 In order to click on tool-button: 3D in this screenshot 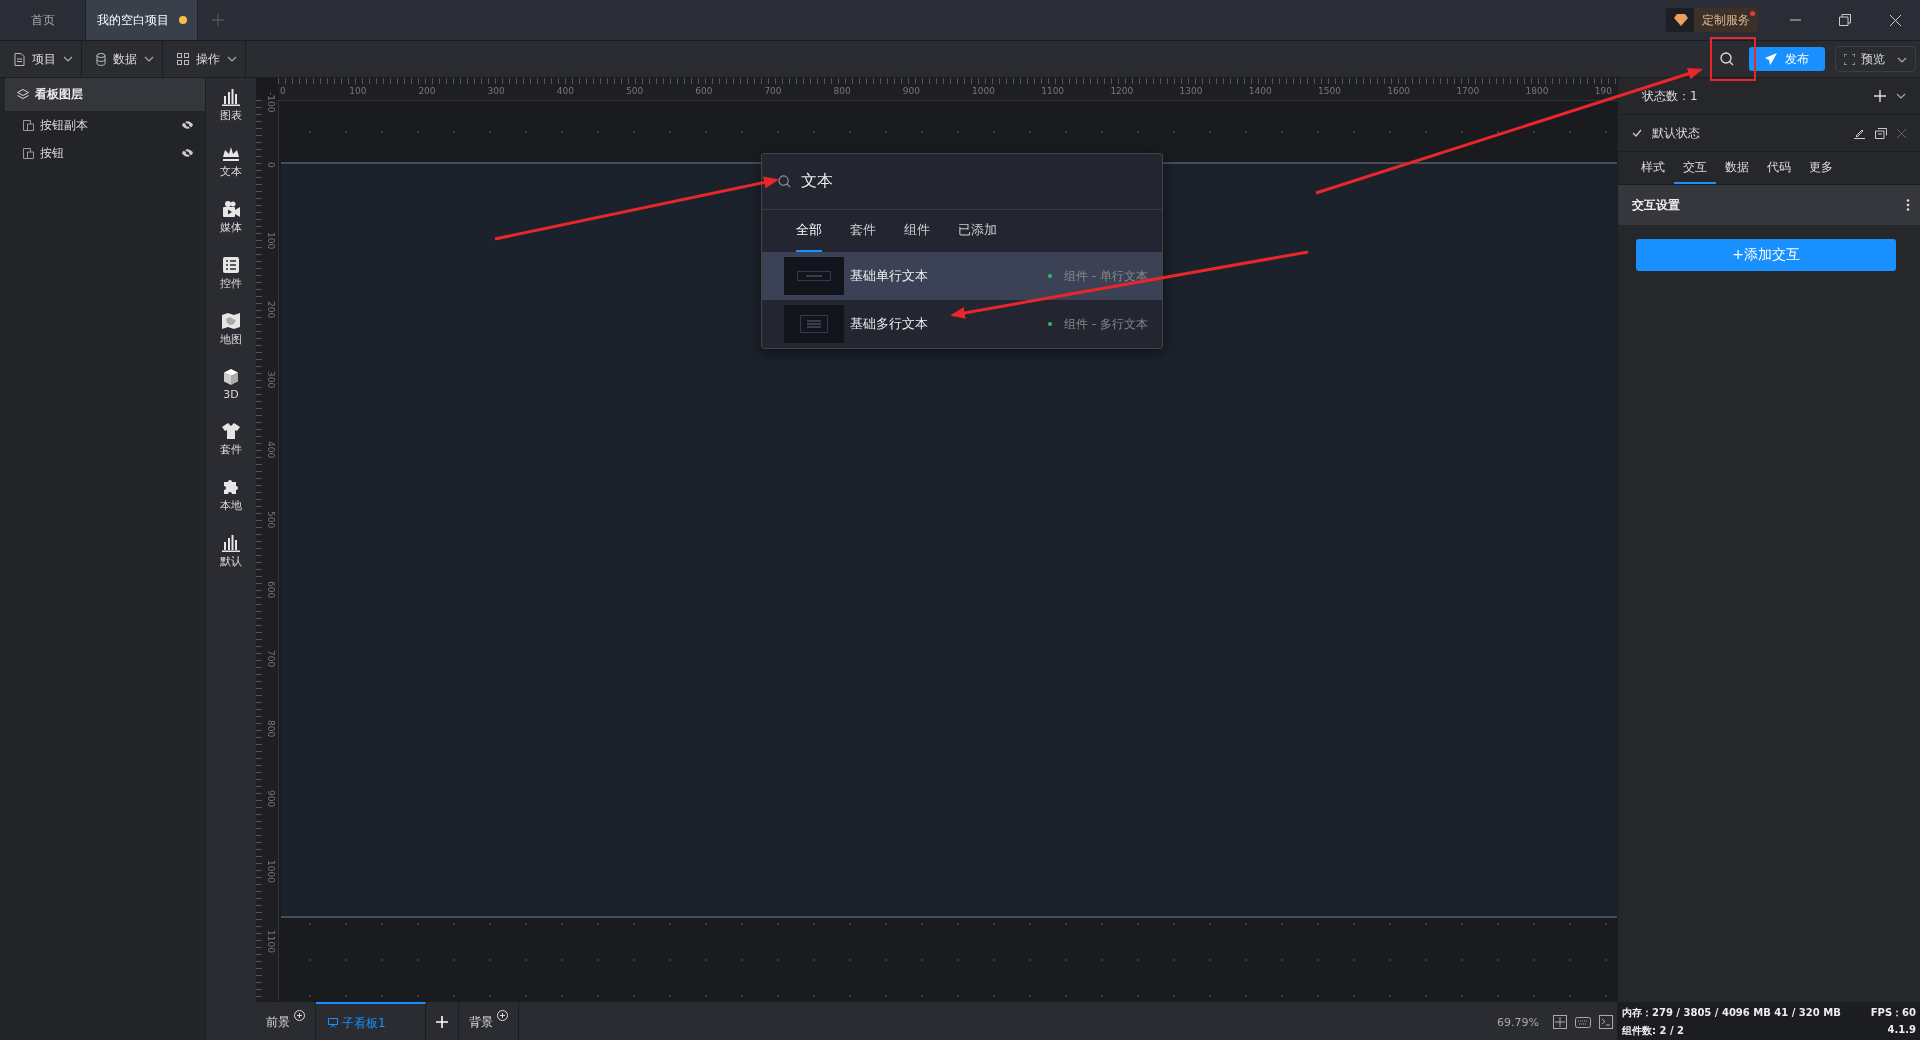, I will do `click(231, 384)`.